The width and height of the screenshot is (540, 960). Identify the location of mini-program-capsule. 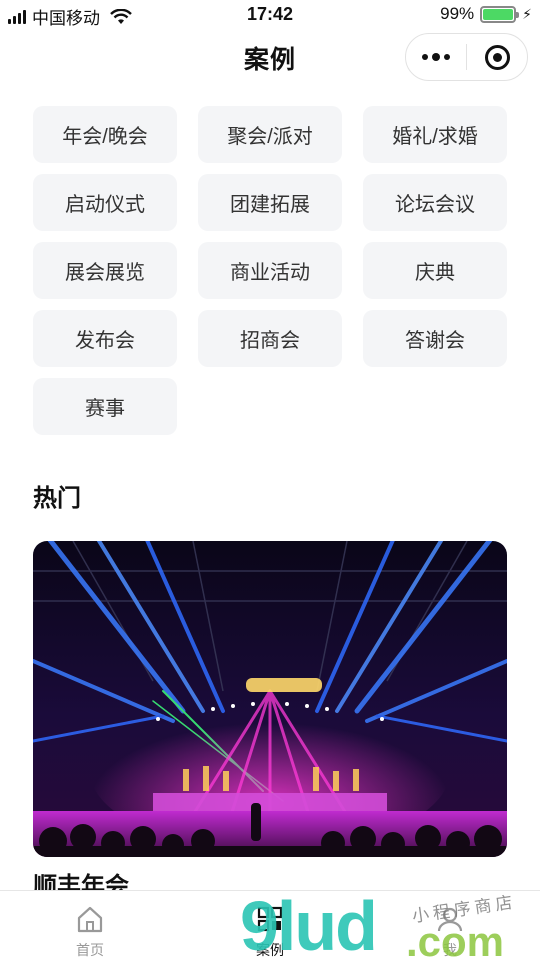
(466, 57).